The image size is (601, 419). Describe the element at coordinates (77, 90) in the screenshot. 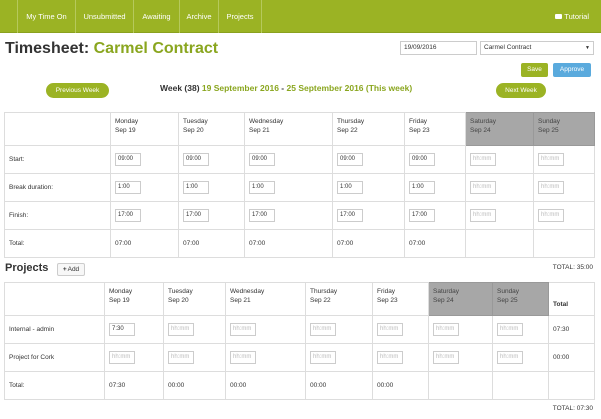

I see `previous-week-button: Previous Week` at that location.